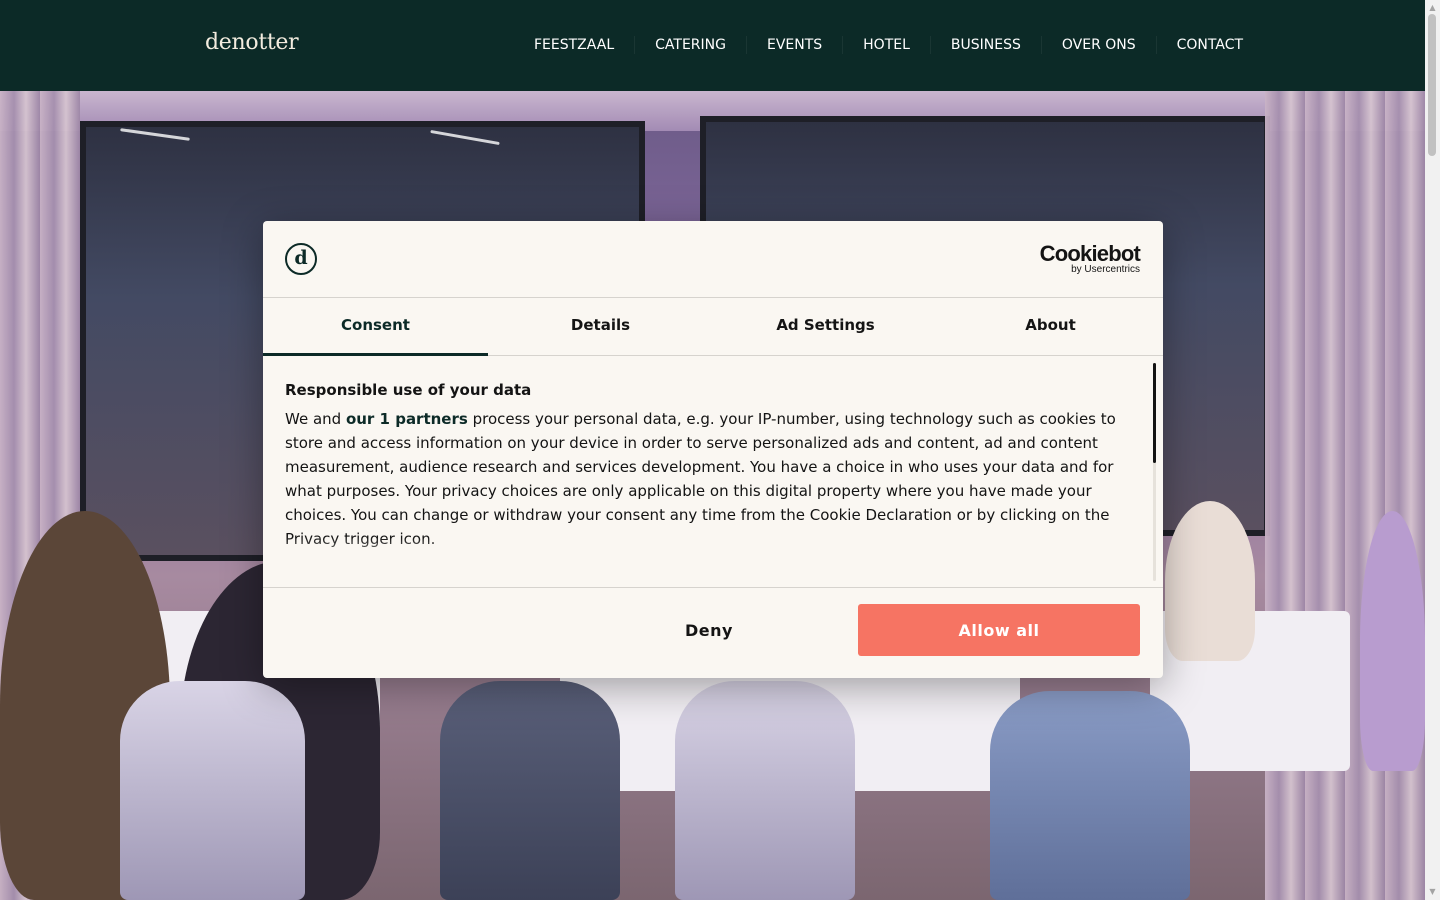 This screenshot has width=1440, height=900. I want to click on dialog-footer: Deny Allow all, so click(713, 632).